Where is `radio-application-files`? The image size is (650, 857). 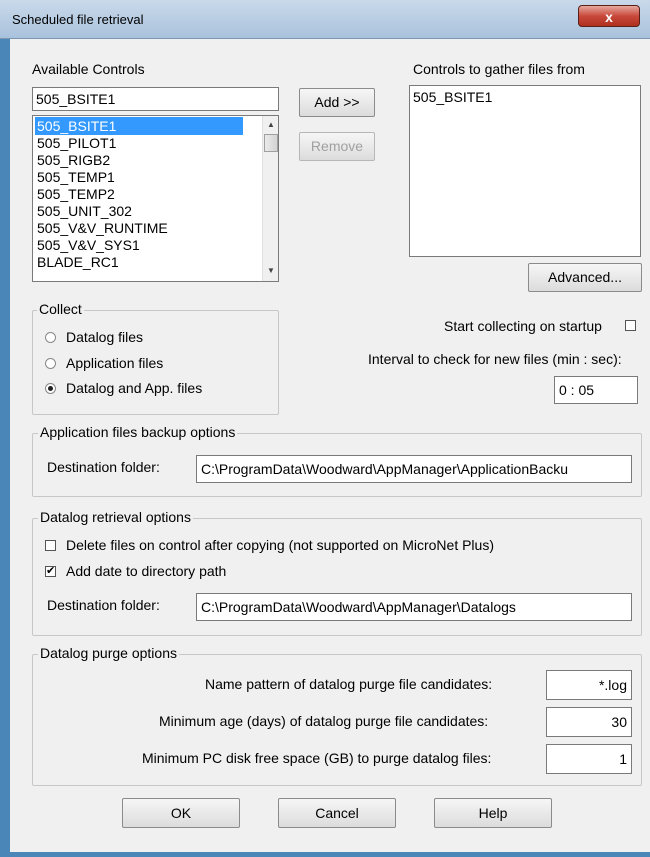 radio-application-files is located at coordinates (50, 363).